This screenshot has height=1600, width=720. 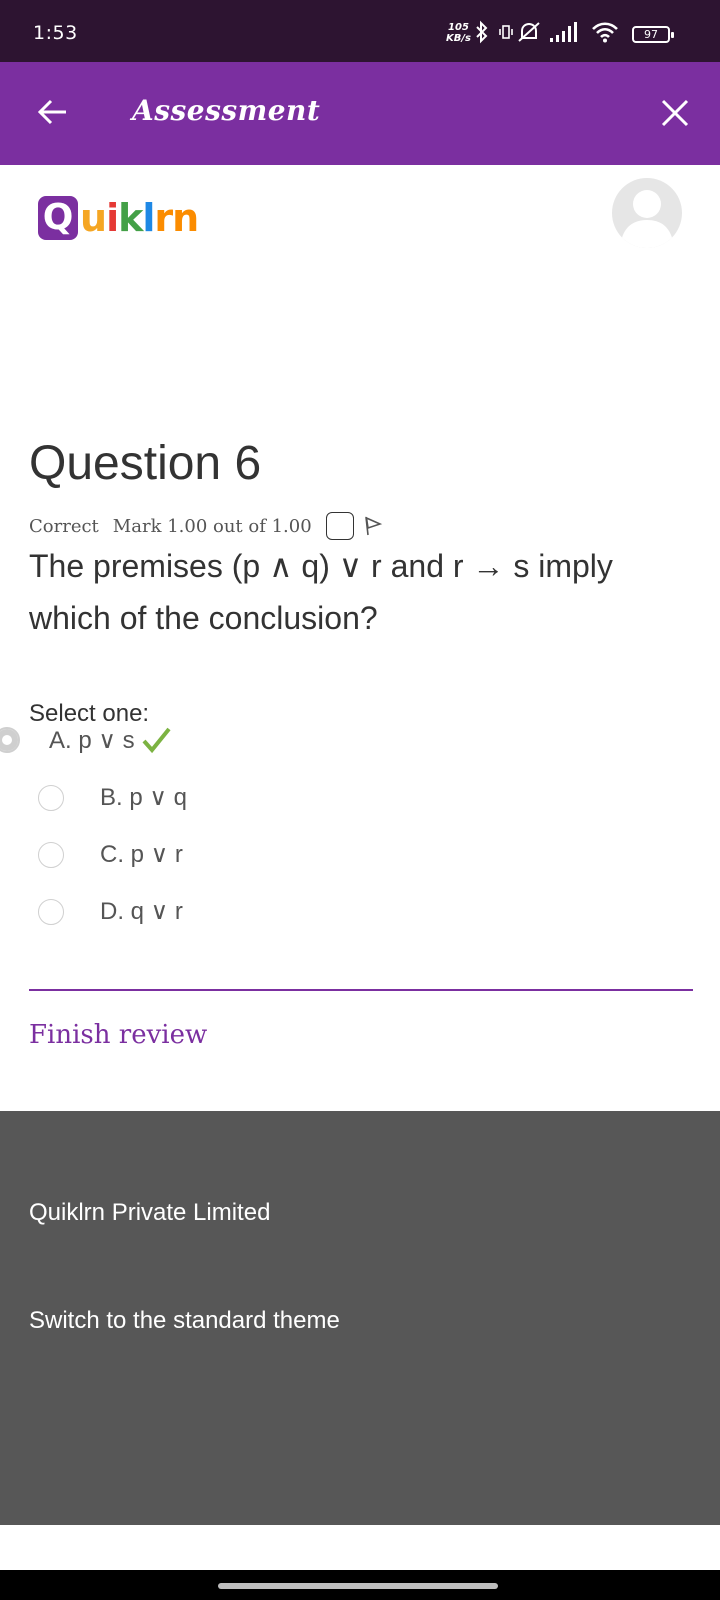 What do you see at coordinates (92, 740) in the screenshot?
I see `option-a-label: A. p ∨ s` at bounding box center [92, 740].